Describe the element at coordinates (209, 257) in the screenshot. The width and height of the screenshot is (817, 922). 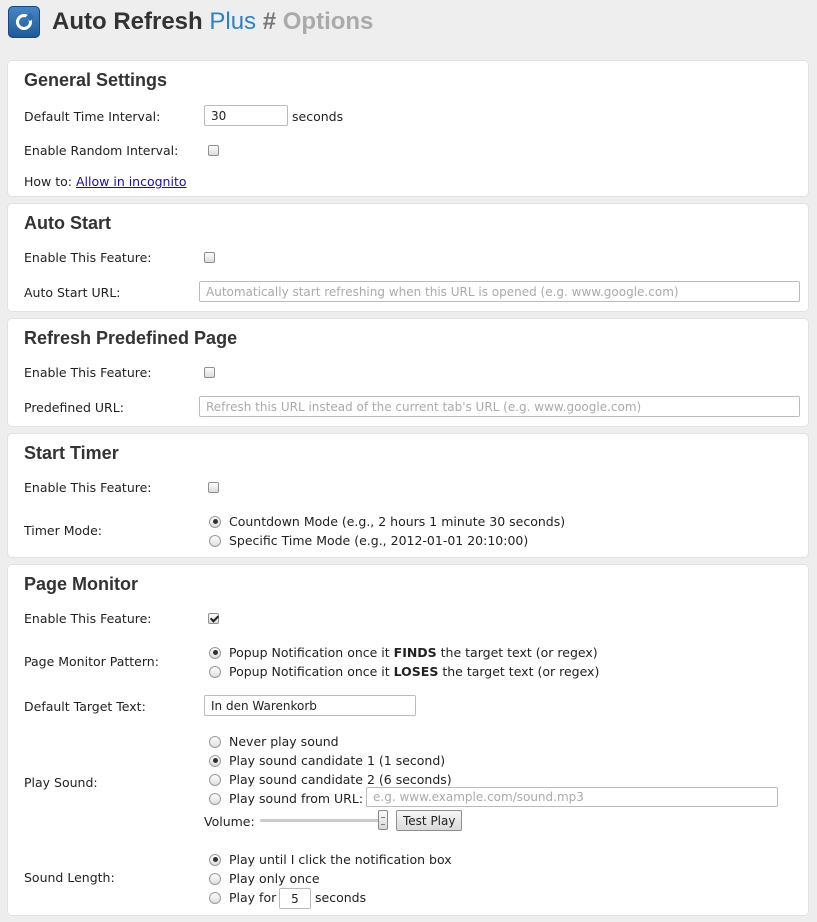
I see `auto-start-enable-checkbox` at that location.